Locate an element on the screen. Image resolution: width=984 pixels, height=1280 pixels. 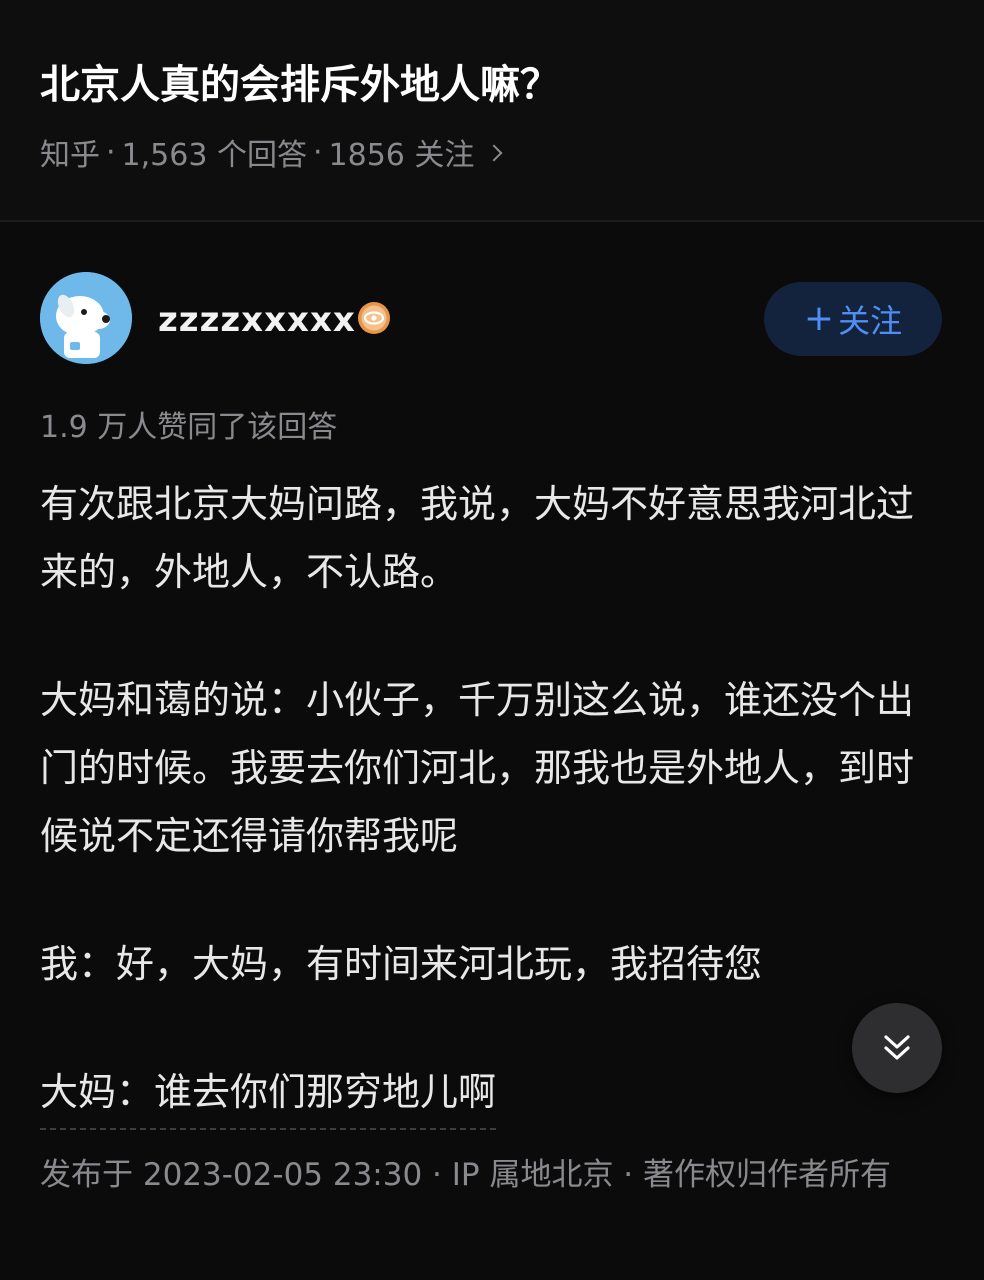
follow-button: + 关注 is located at coordinates (853, 319).